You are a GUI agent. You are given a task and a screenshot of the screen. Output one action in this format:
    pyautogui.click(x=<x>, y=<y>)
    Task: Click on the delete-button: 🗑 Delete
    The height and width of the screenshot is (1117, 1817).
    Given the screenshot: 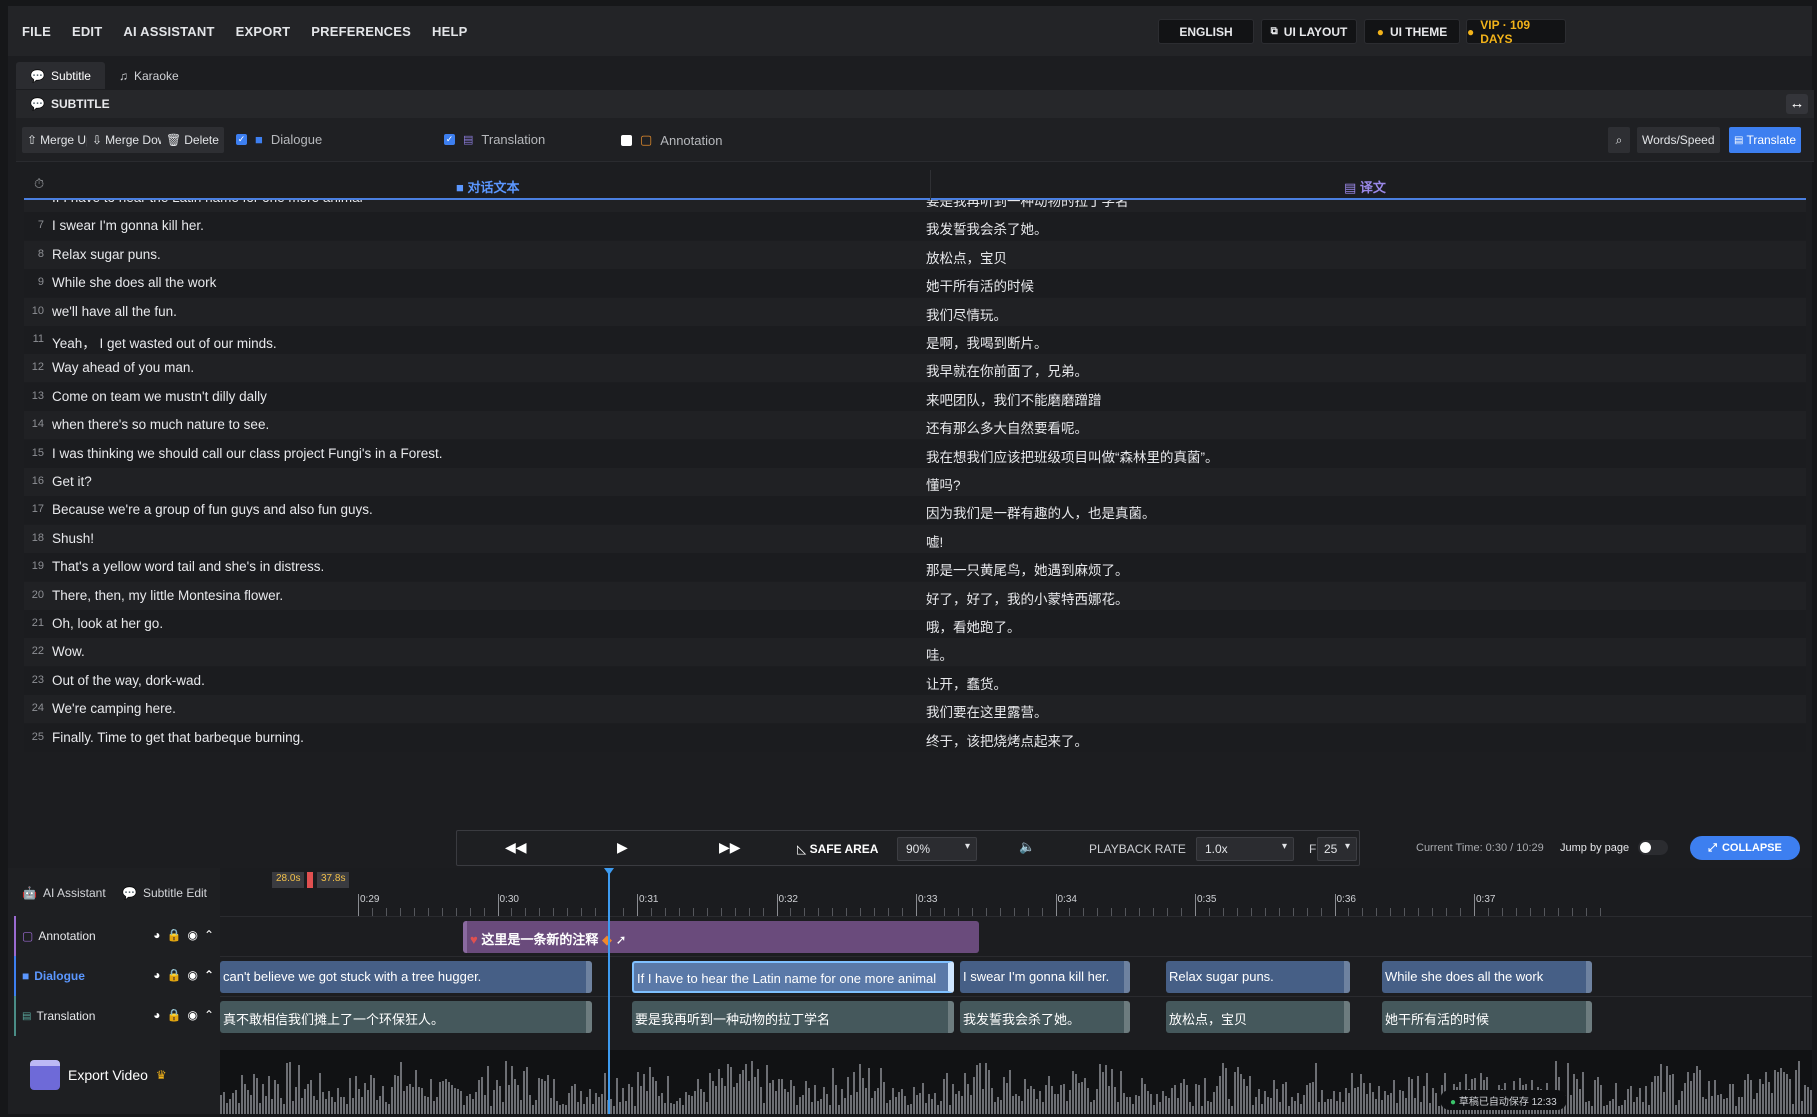 What is the action you would take?
    pyautogui.click(x=192, y=140)
    